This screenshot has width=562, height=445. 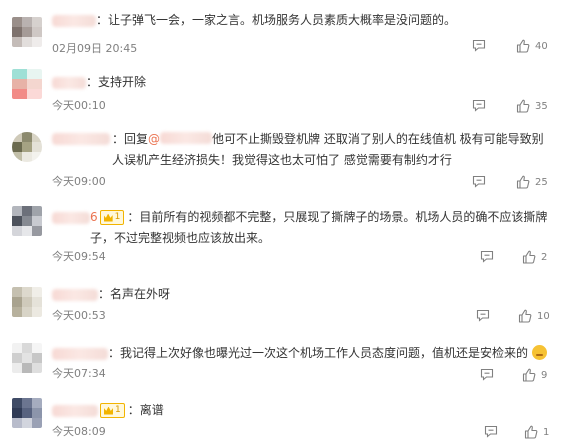 What do you see at coordinates (276, 20) in the screenshot?
I see `comment-text: ：让子弹飞一会，一家之言。机场服务人员素质大概率是没问题的。` at bounding box center [276, 20].